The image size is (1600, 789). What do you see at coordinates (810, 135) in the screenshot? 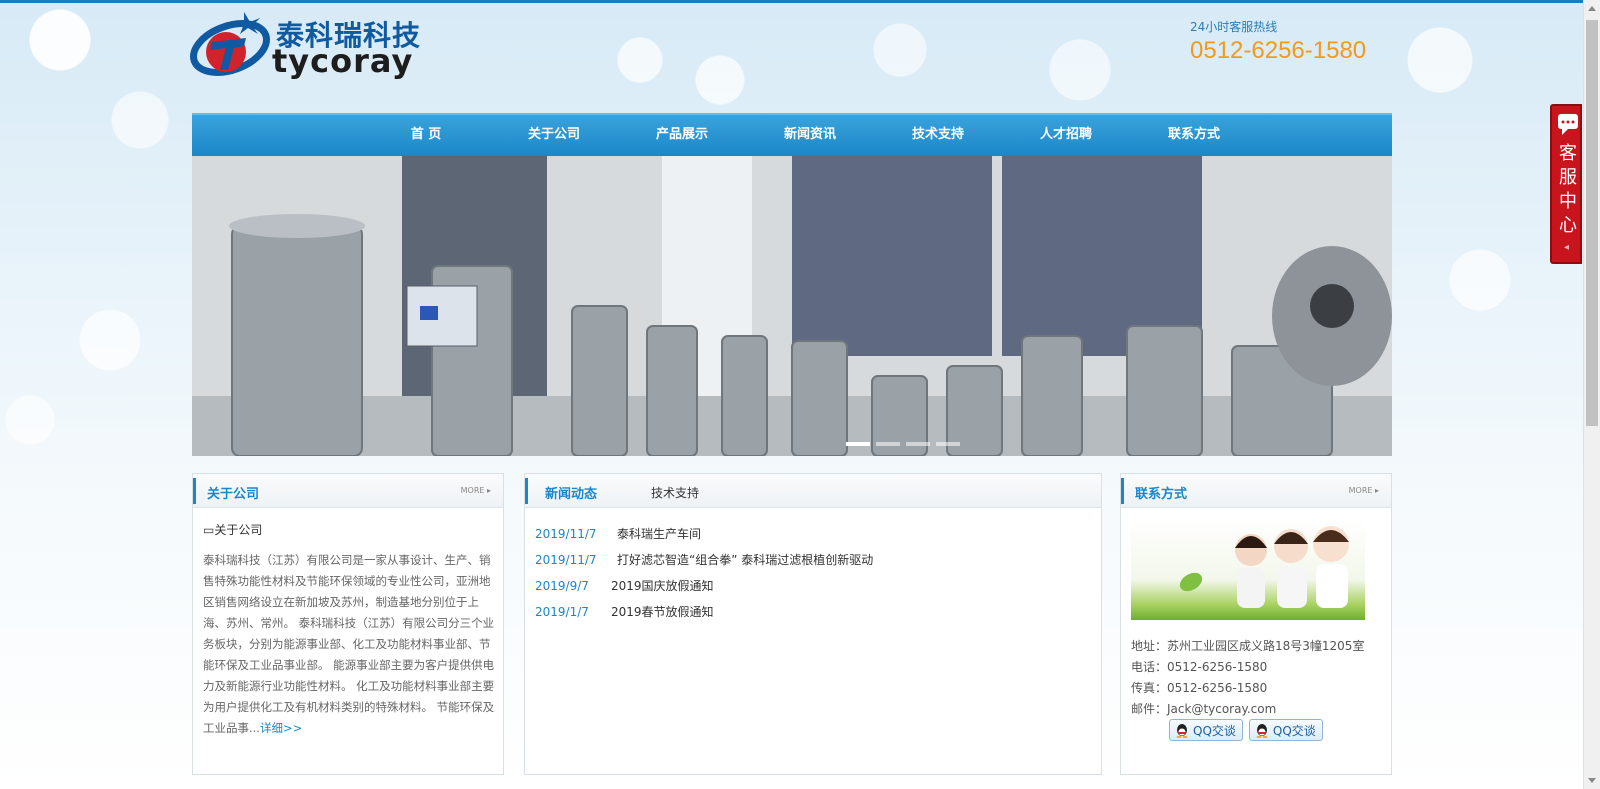
I see `nav-item-news: 新闻资讯` at bounding box center [810, 135].